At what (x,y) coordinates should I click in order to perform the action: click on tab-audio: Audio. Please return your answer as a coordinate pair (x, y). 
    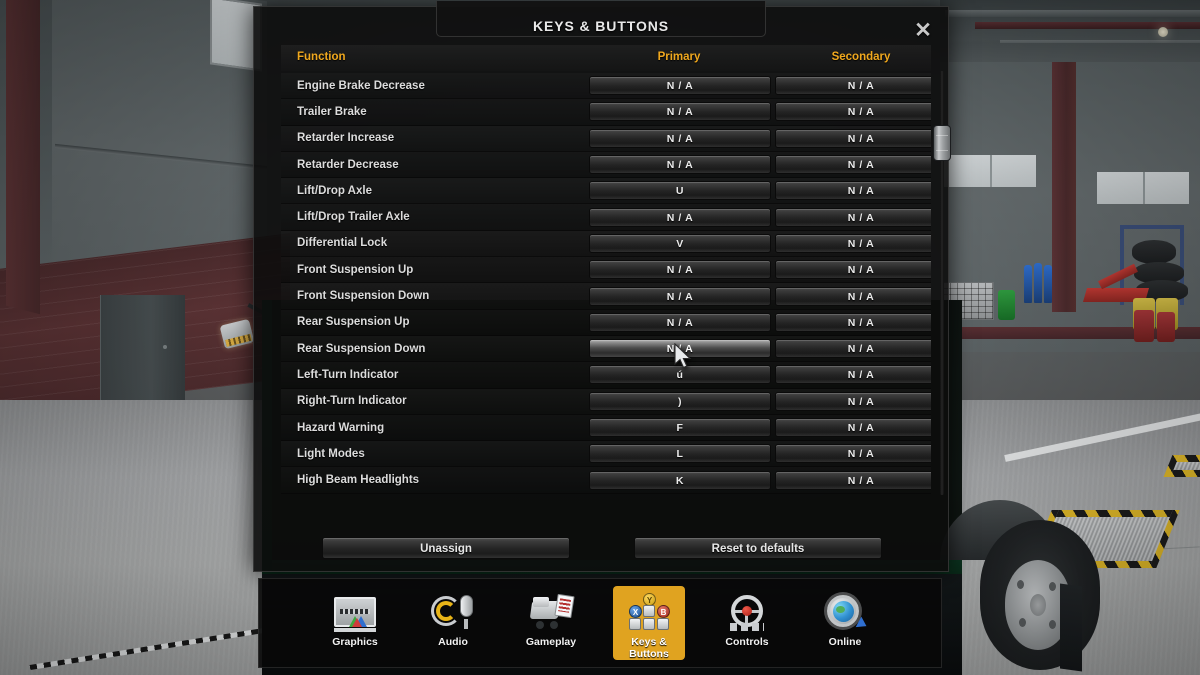
    Looking at the image, I should click on (453, 623).